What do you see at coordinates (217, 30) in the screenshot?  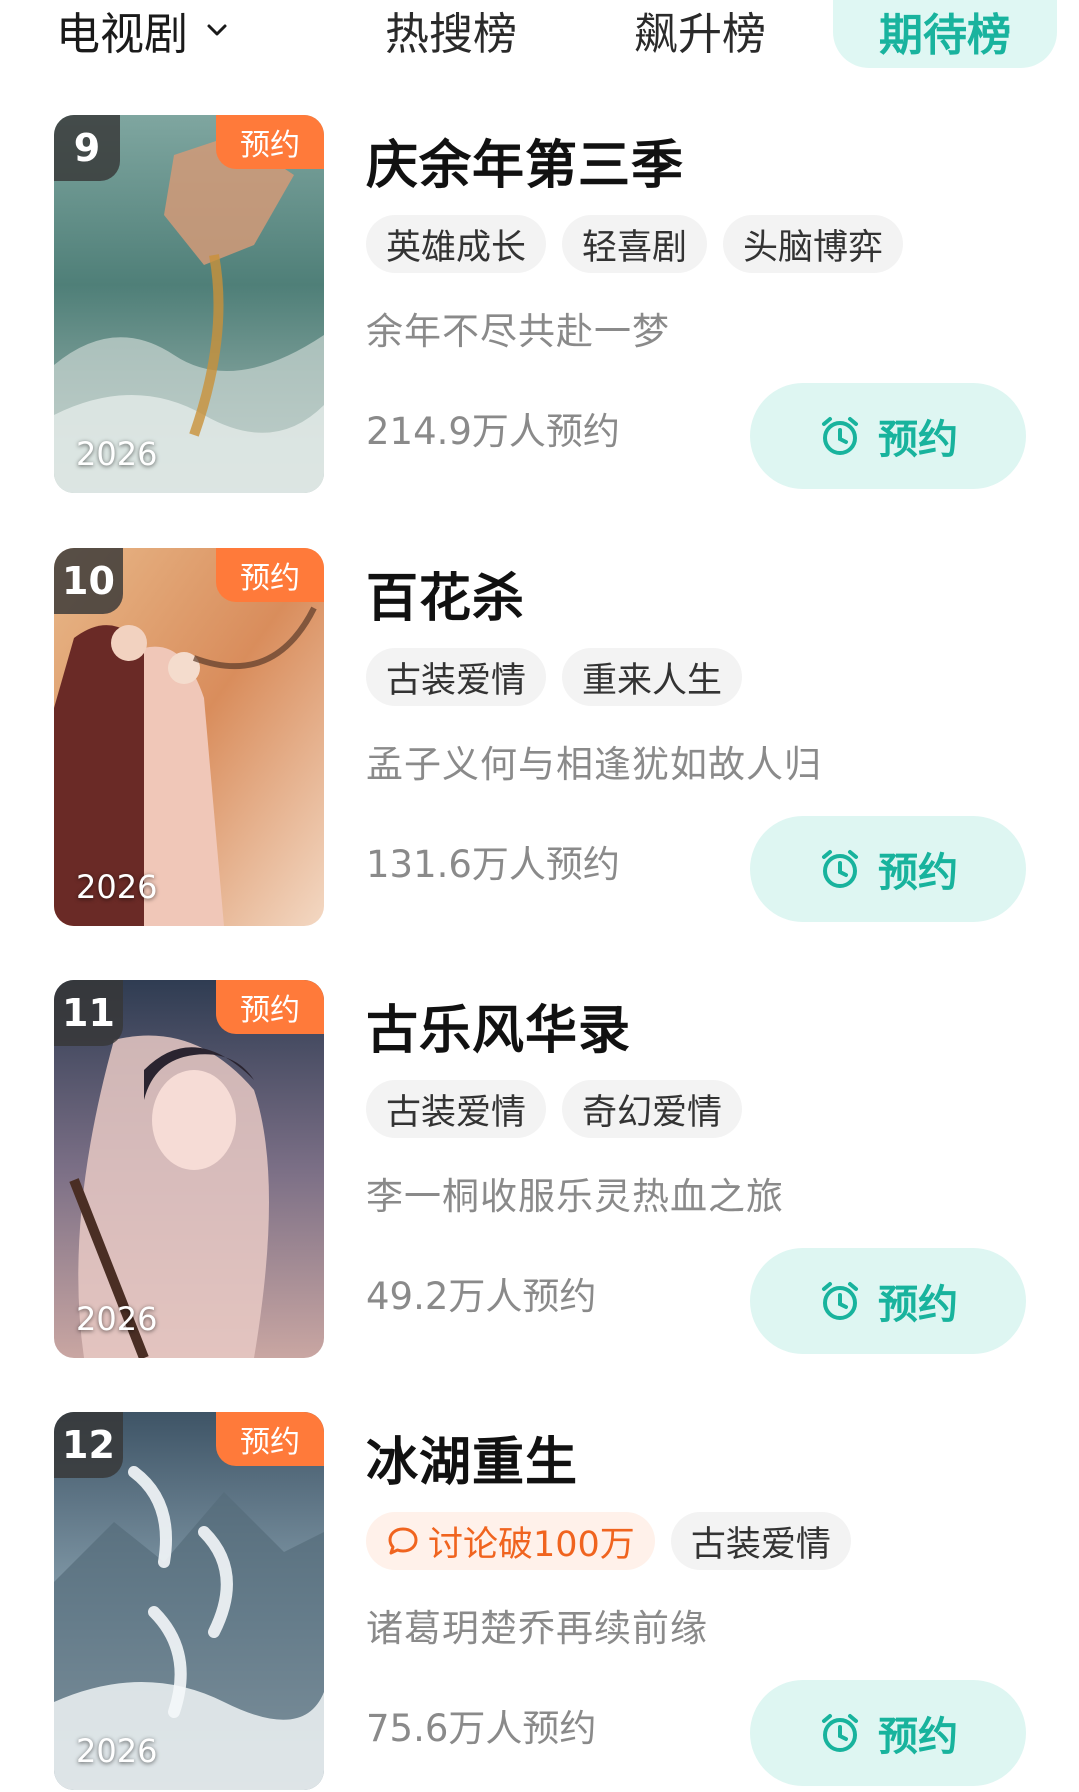 I see `chevron-down-icon` at bounding box center [217, 30].